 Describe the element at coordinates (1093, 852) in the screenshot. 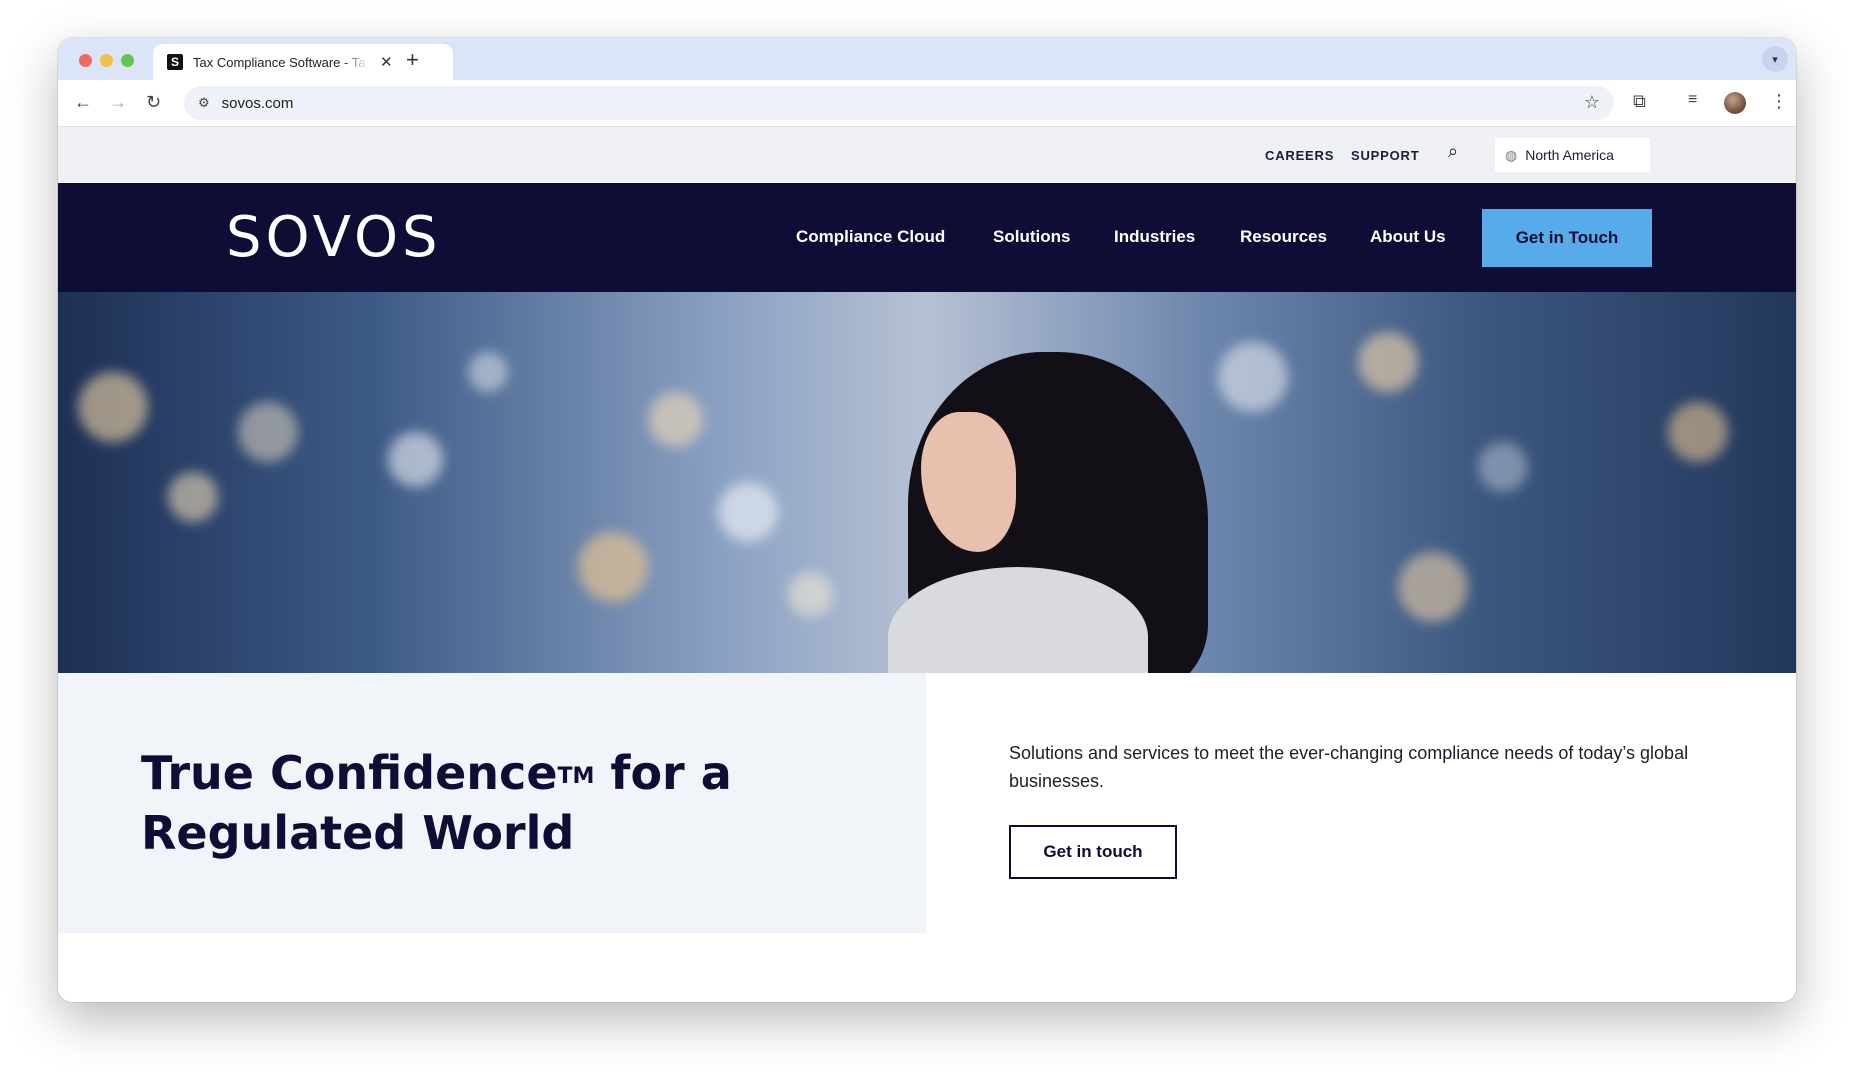

I see `get-in-touch-outline-button: Get in touch` at that location.